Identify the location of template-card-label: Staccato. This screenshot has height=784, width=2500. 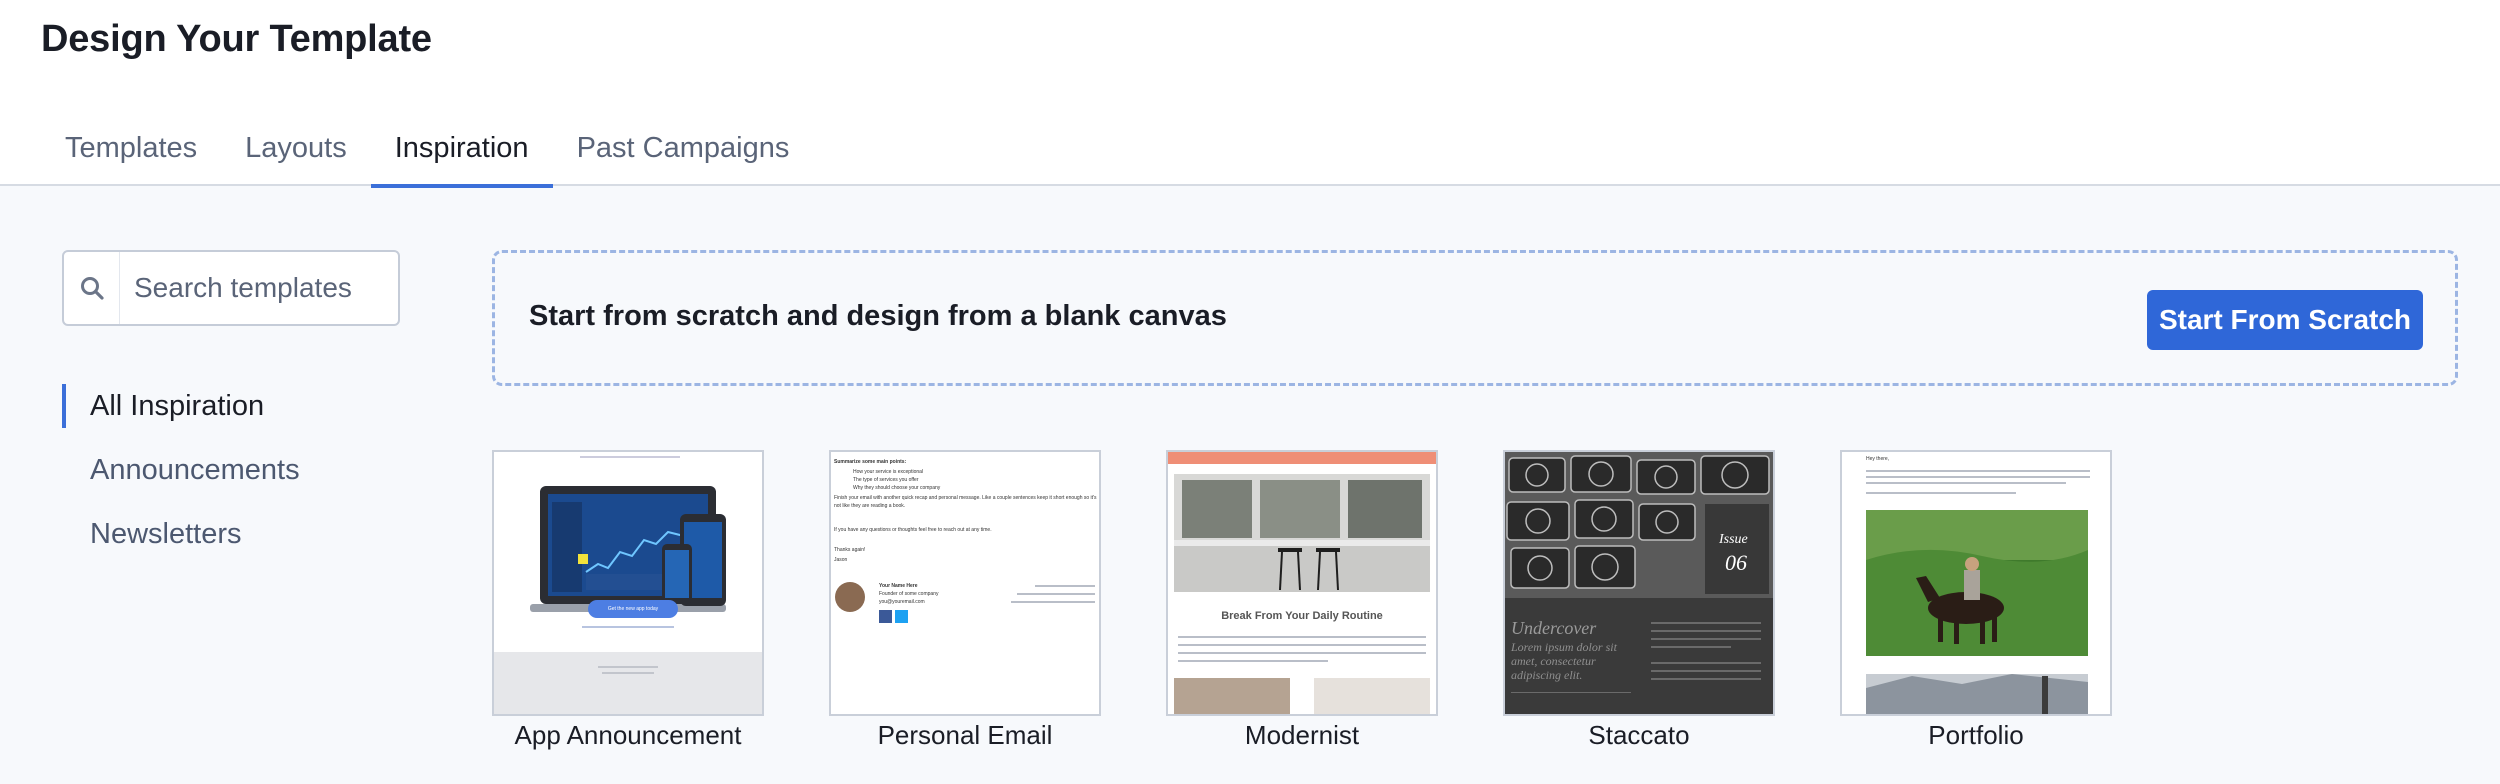
(1639, 735).